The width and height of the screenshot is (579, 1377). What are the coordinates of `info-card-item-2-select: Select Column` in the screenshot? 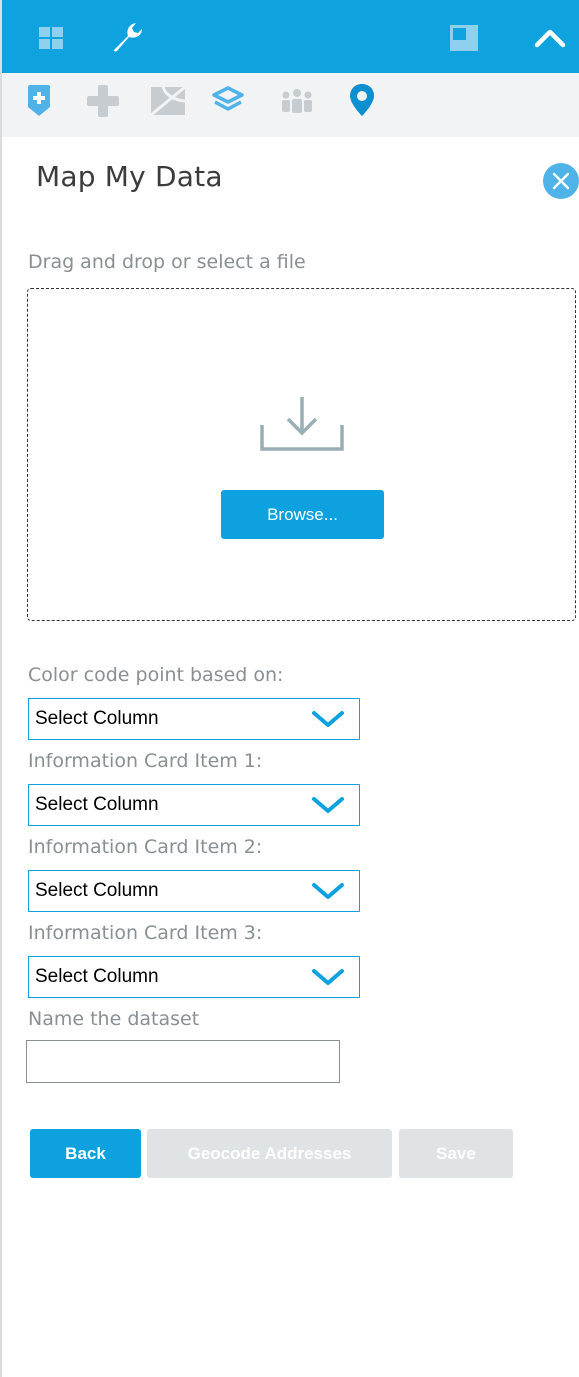 It's located at (194, 891).